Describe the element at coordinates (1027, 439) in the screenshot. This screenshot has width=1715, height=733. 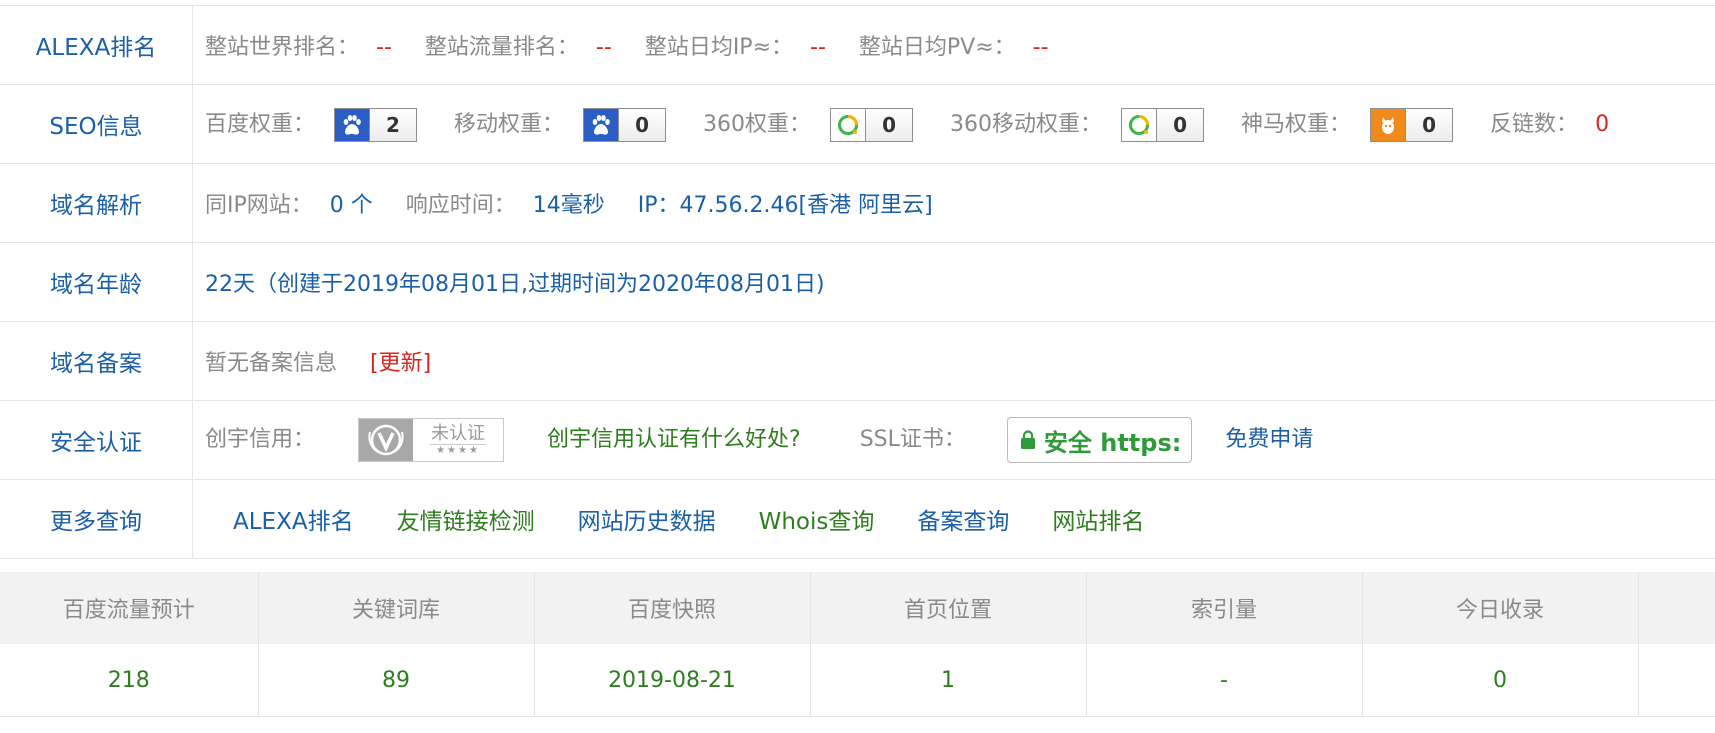
I see `lock-icon` at that location.